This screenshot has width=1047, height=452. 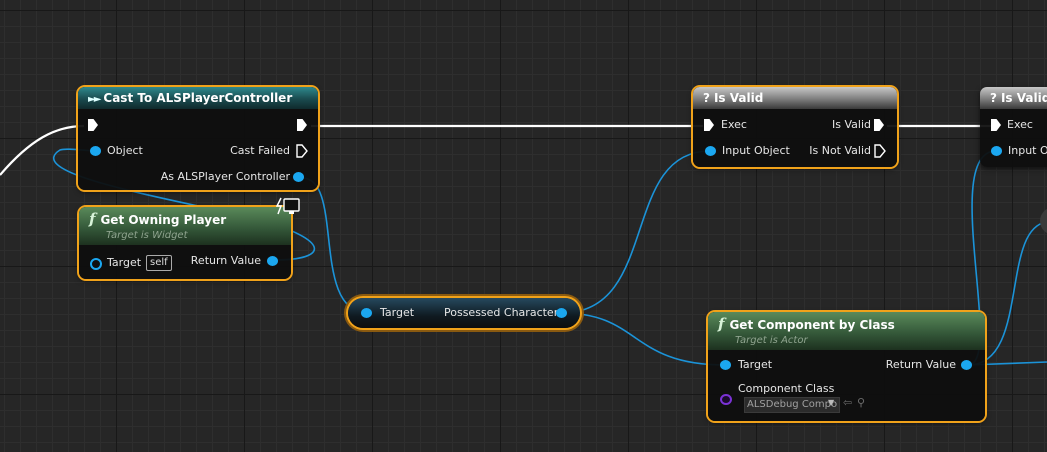 I want to click on is-not-valid-label: Is Not Valid, so click(x=840, y=150).